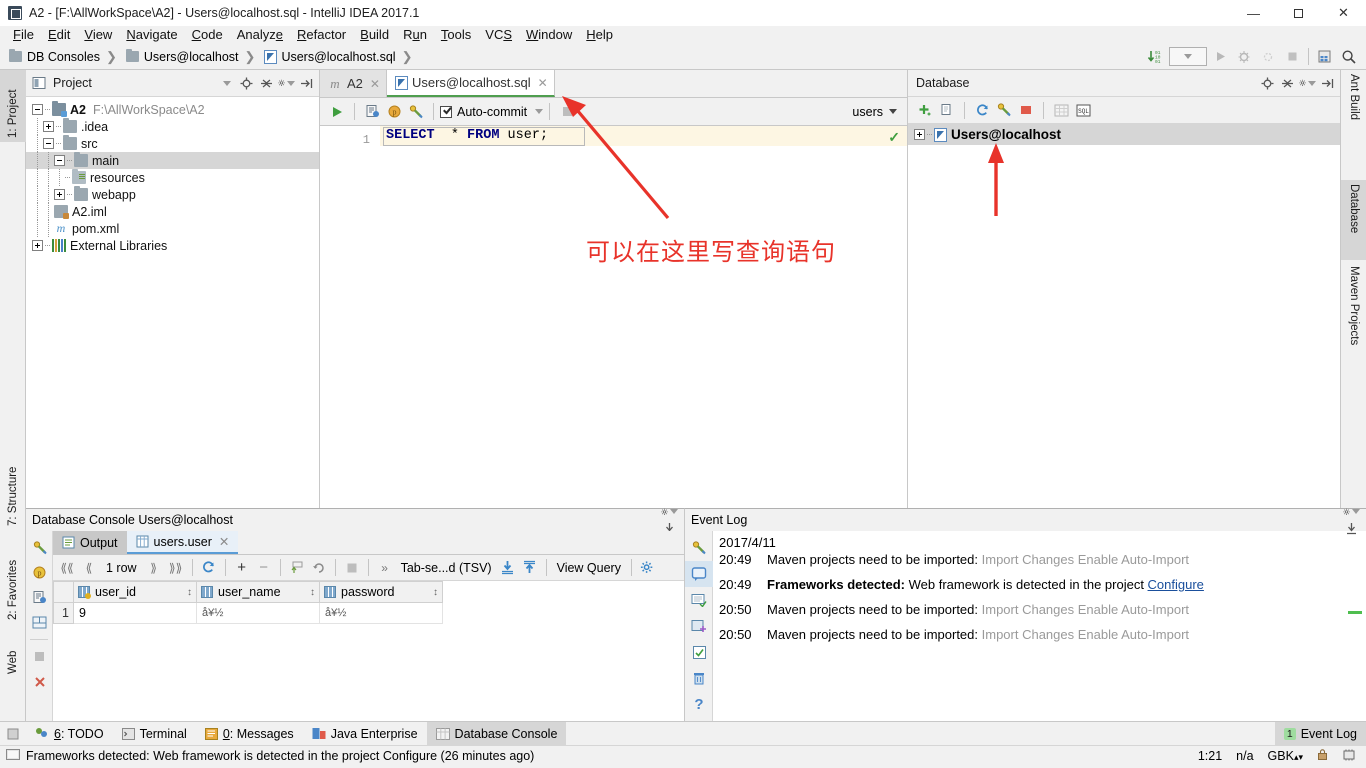  I want to click on stop-icon, so click(352, 568).